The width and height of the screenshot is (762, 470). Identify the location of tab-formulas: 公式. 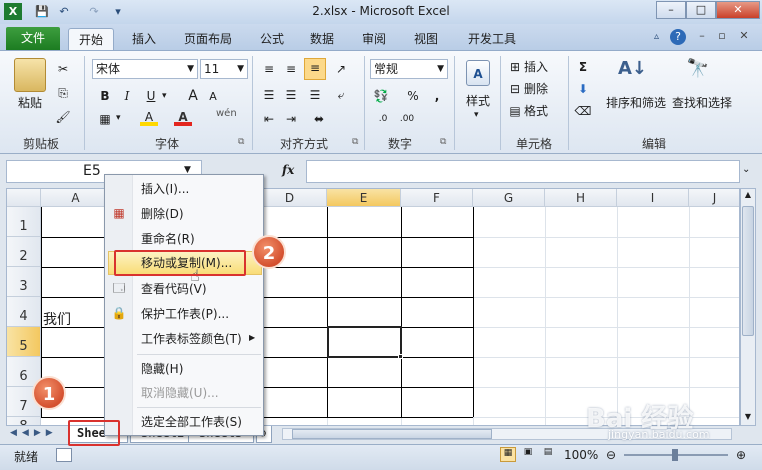
(272, 39).